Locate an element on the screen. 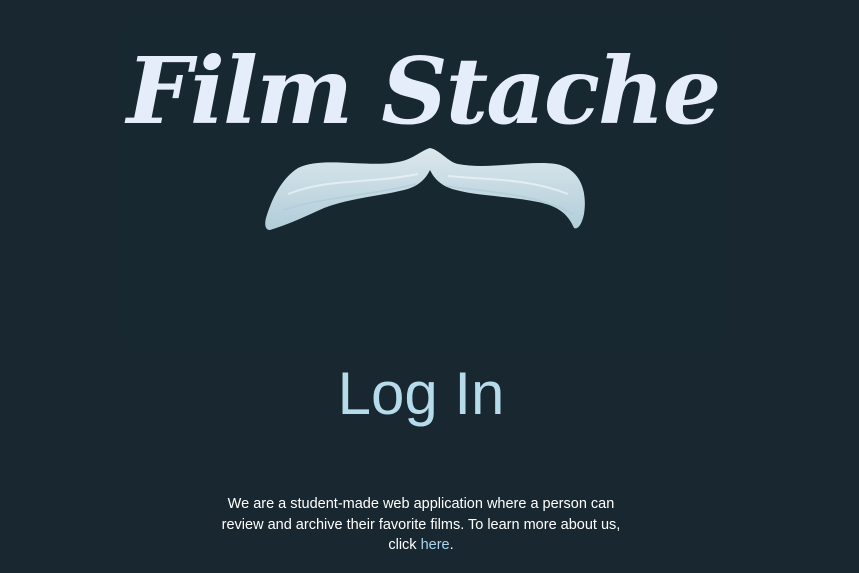  logo-wordmark: Film Stache is located at coordinates (422, 91).